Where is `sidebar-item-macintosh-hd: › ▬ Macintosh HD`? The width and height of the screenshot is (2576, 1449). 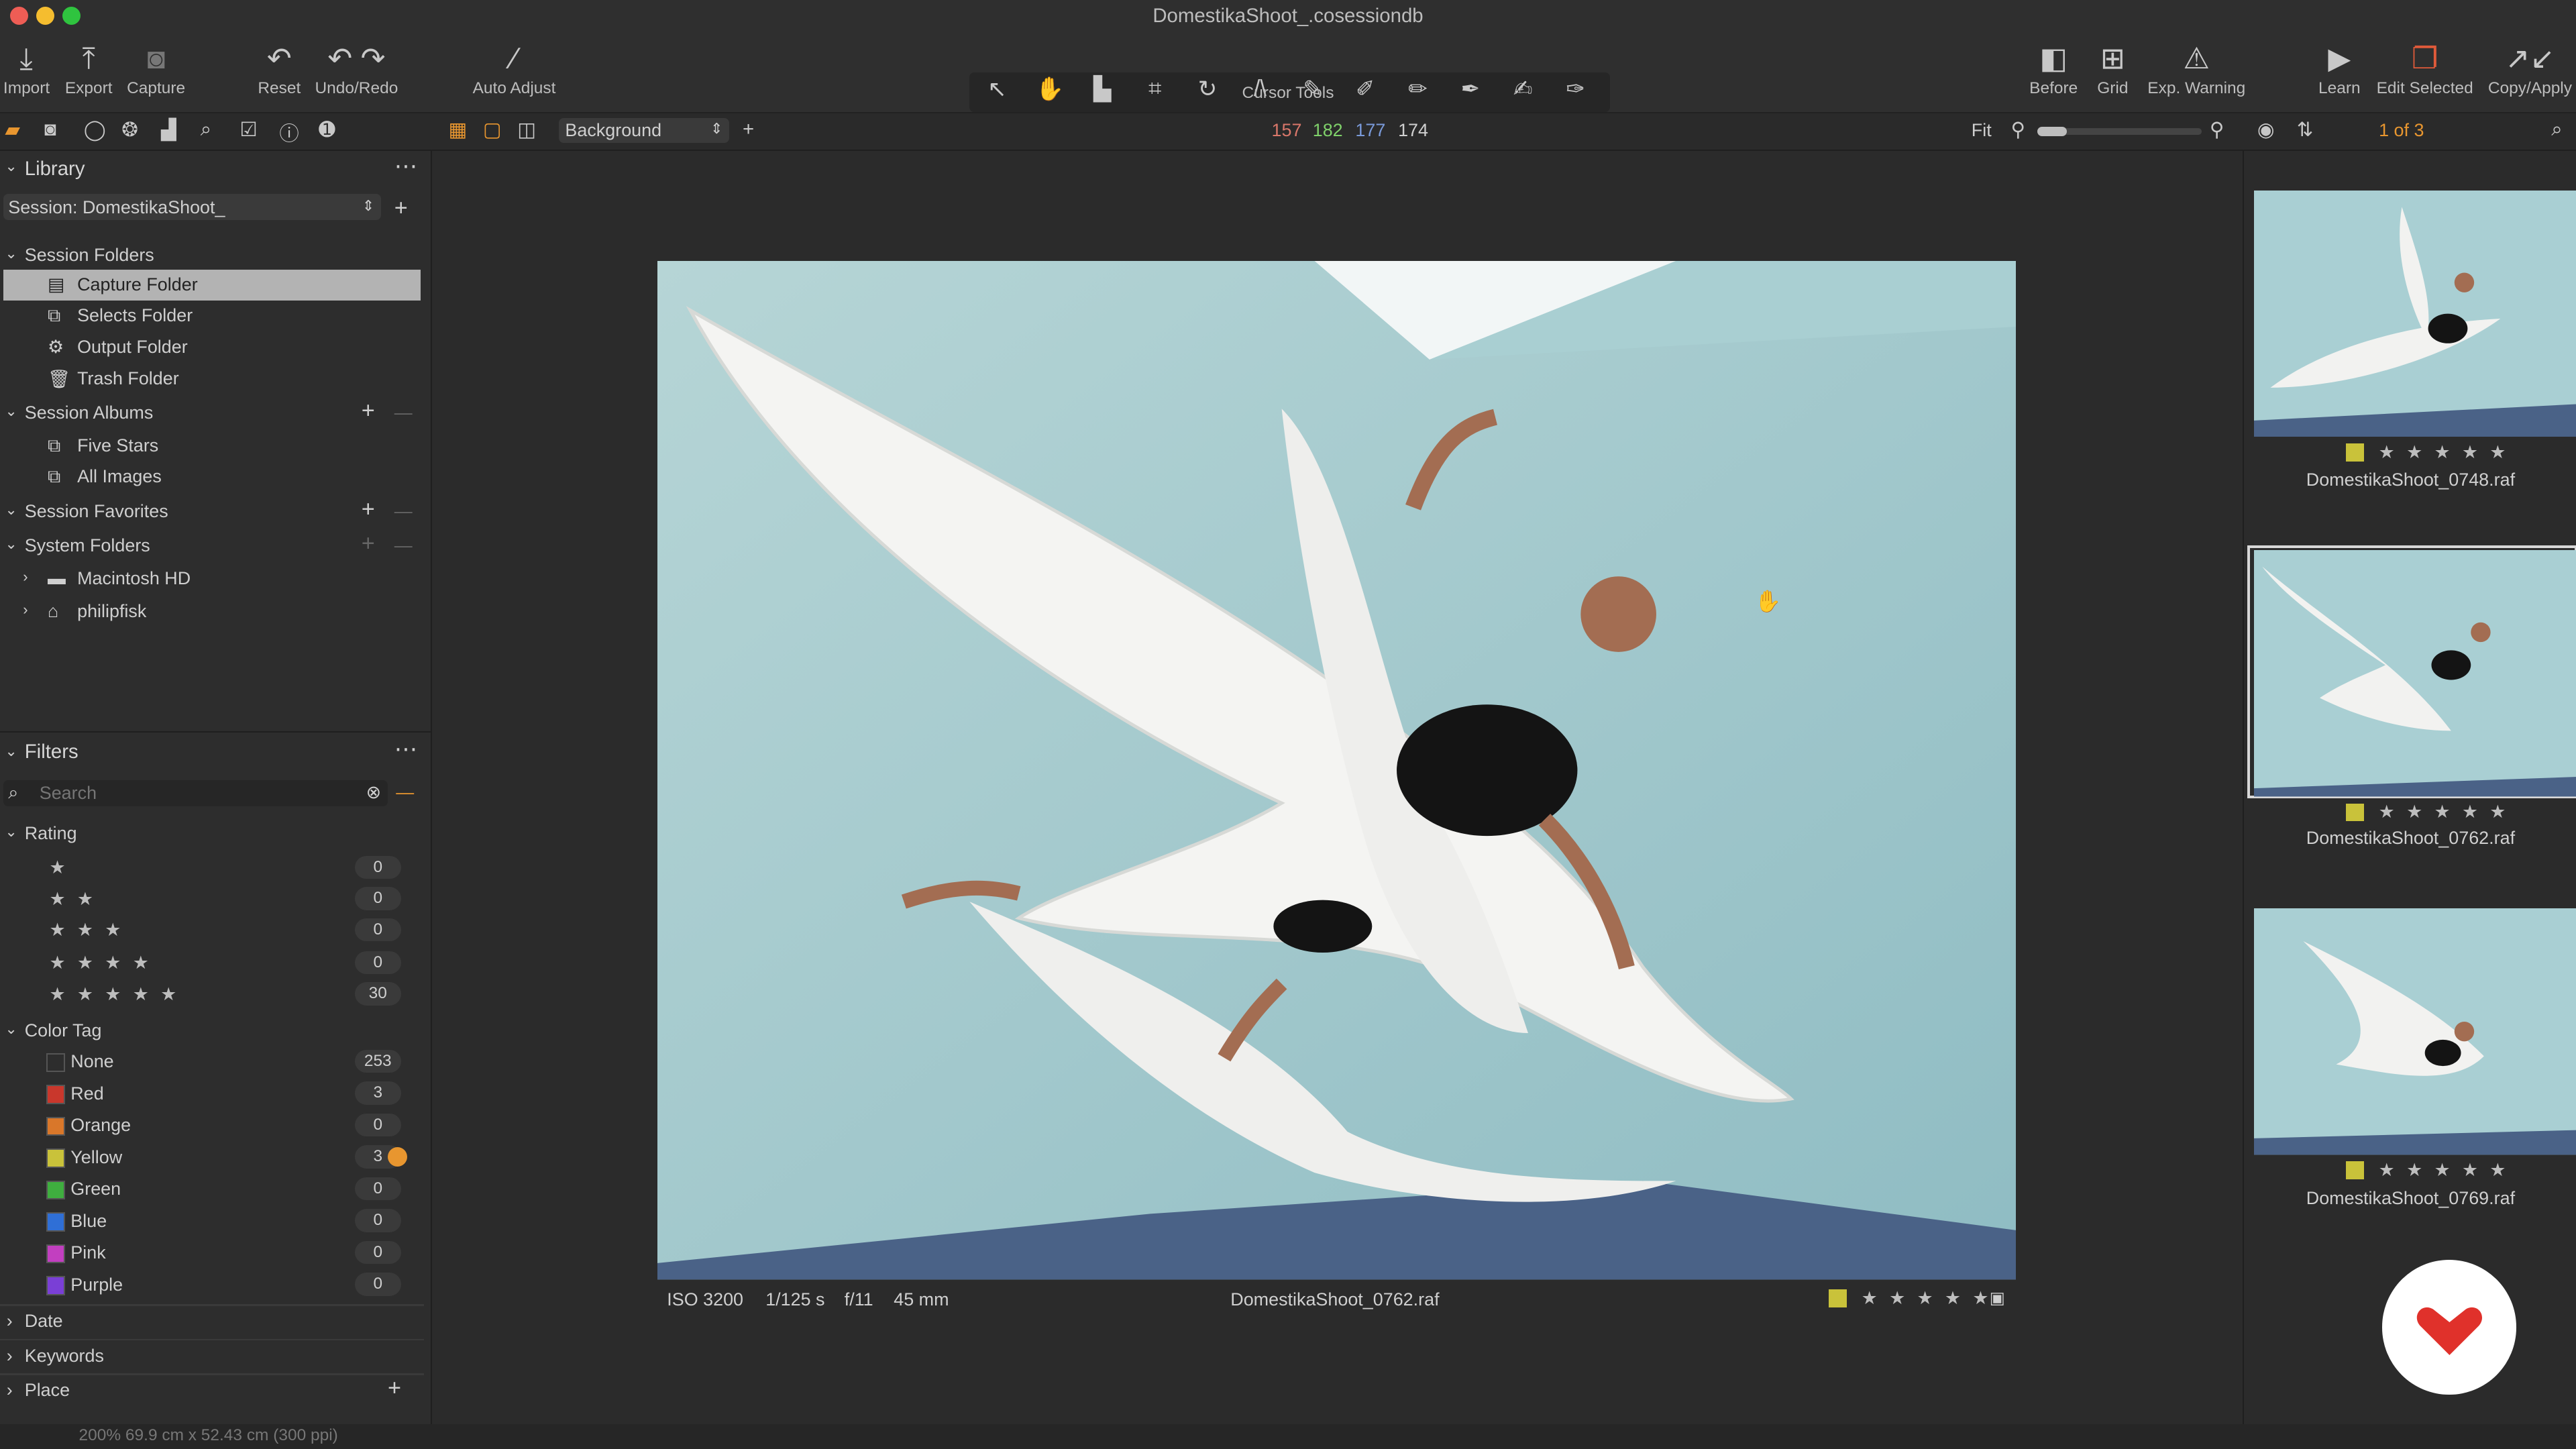
sidebar-item-macintosh-hd: › ▬ Macintosh HD is located at coordinates (212, 579).